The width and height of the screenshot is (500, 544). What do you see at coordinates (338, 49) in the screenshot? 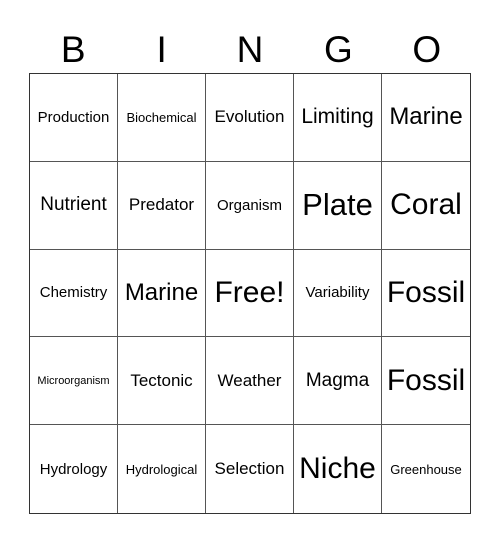
I see `header-letter-g: G` at bounding box center [338, 49].